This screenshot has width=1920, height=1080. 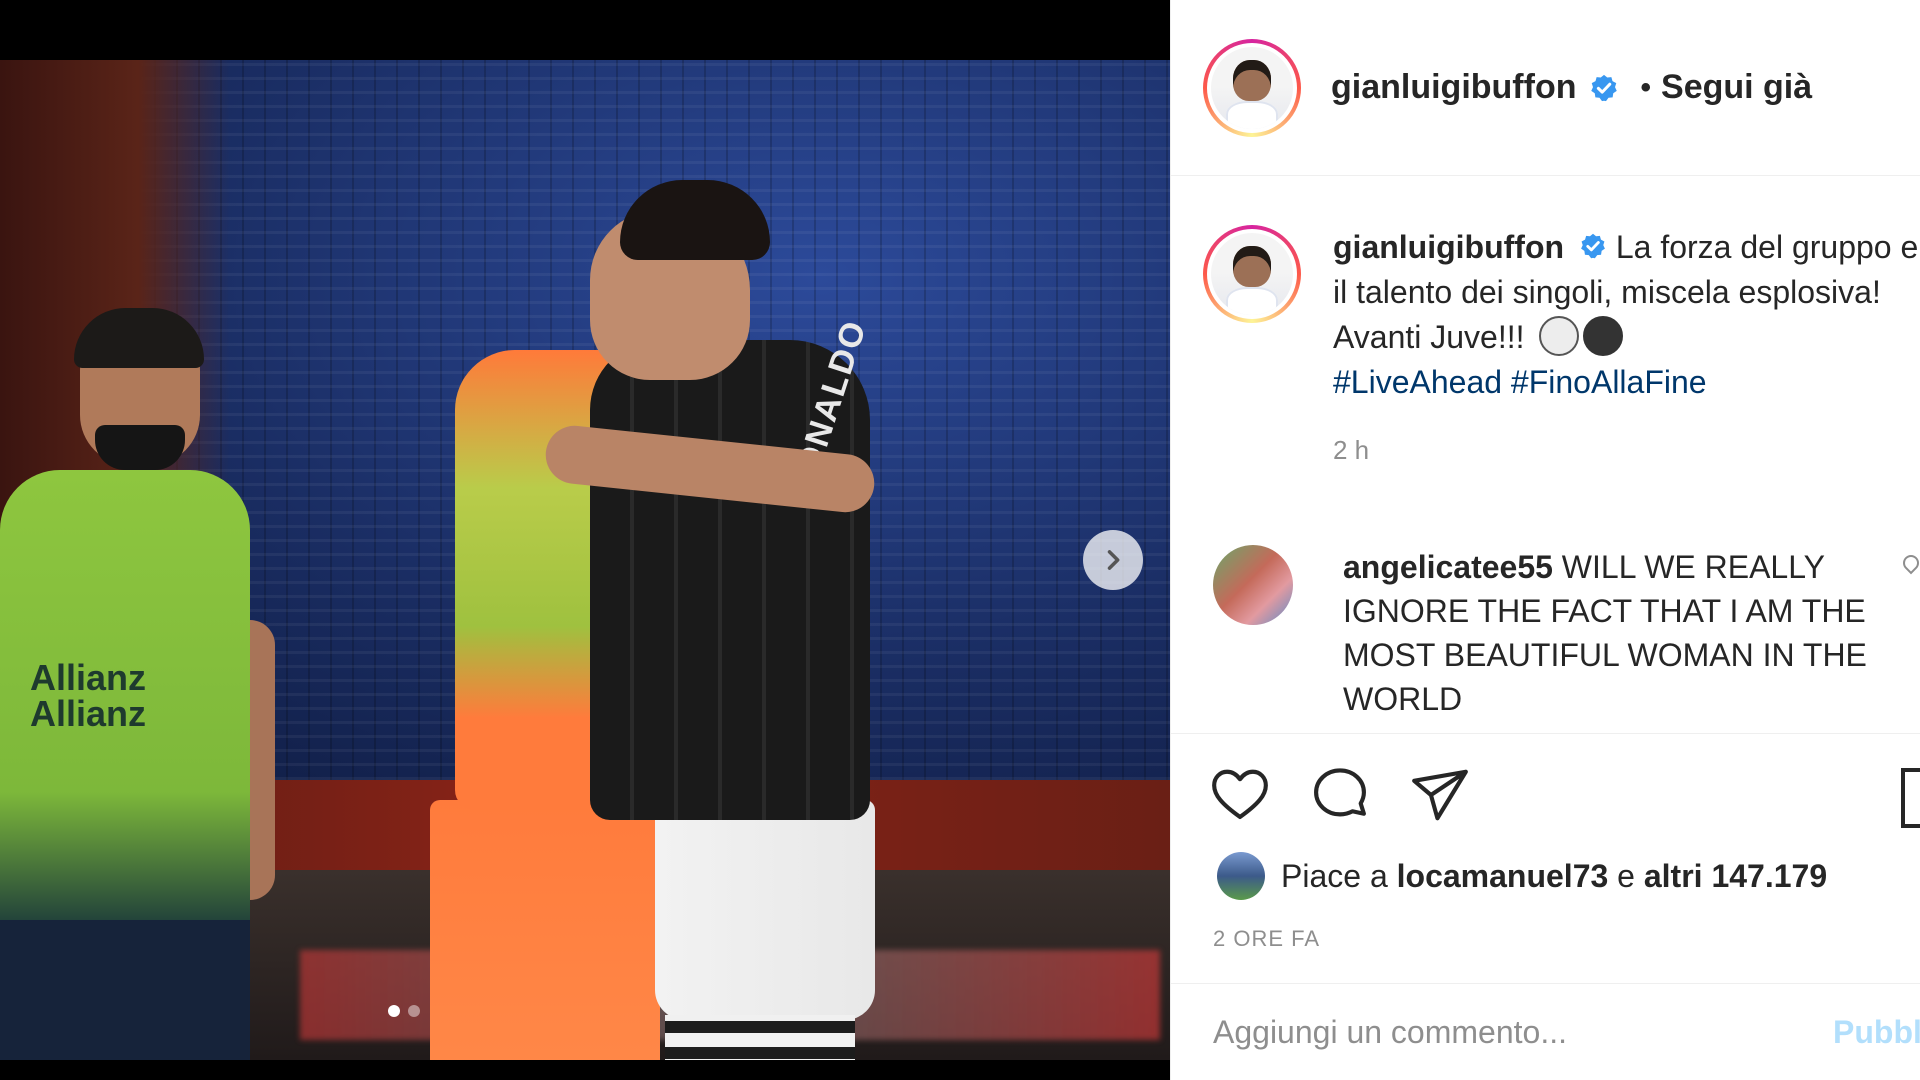 I want to click on comment-bubble-icon, so click(x=1340, y=792).